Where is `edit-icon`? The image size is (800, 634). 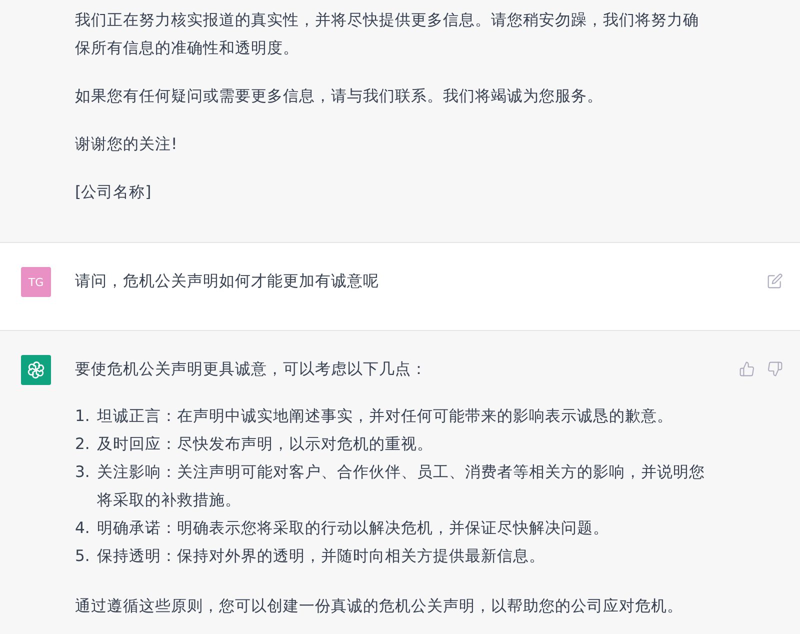
edit-icon is located at coordinates (775, 281).